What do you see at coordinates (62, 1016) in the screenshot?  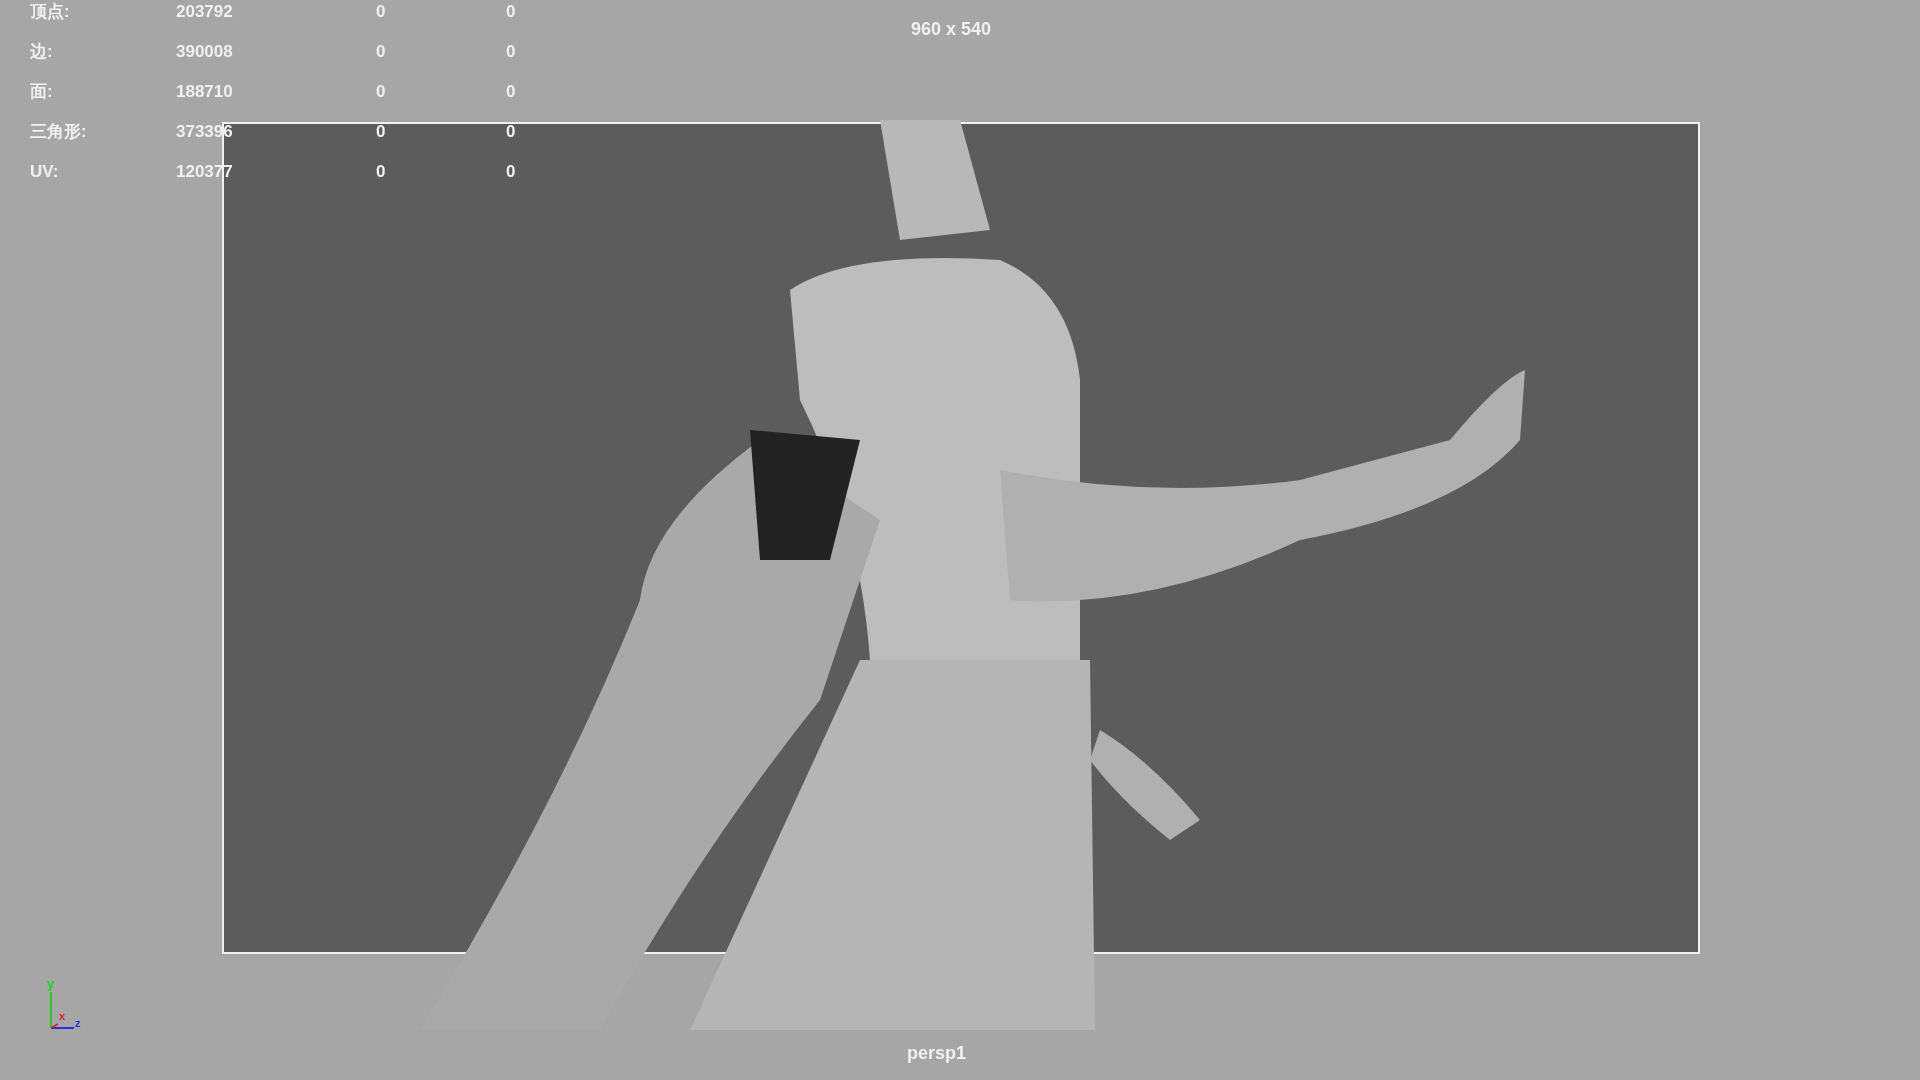 I see `axis-label: x` at bounding box center [62, 1016].